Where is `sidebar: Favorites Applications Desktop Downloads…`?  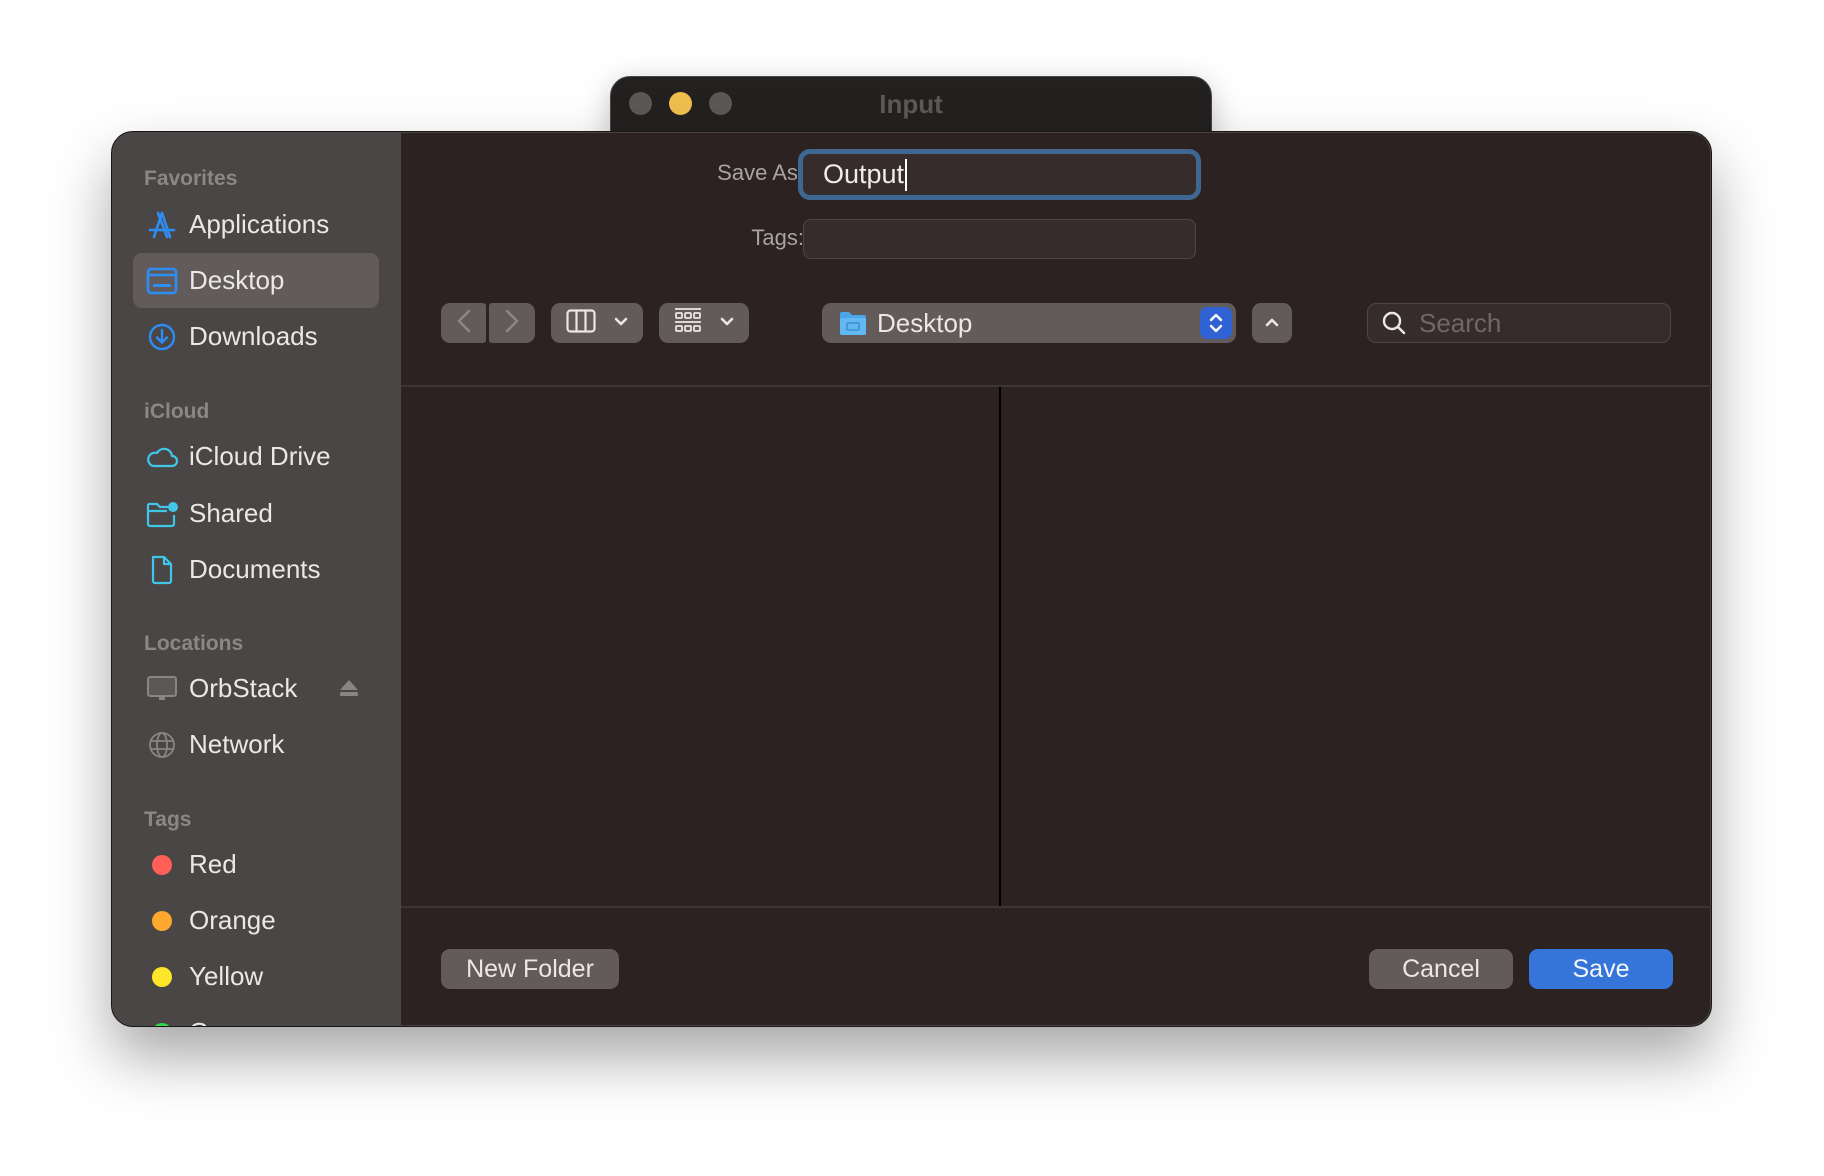 sidebar: Favorites Applications Desktop Downloads… is located at coordinates (256, 579).